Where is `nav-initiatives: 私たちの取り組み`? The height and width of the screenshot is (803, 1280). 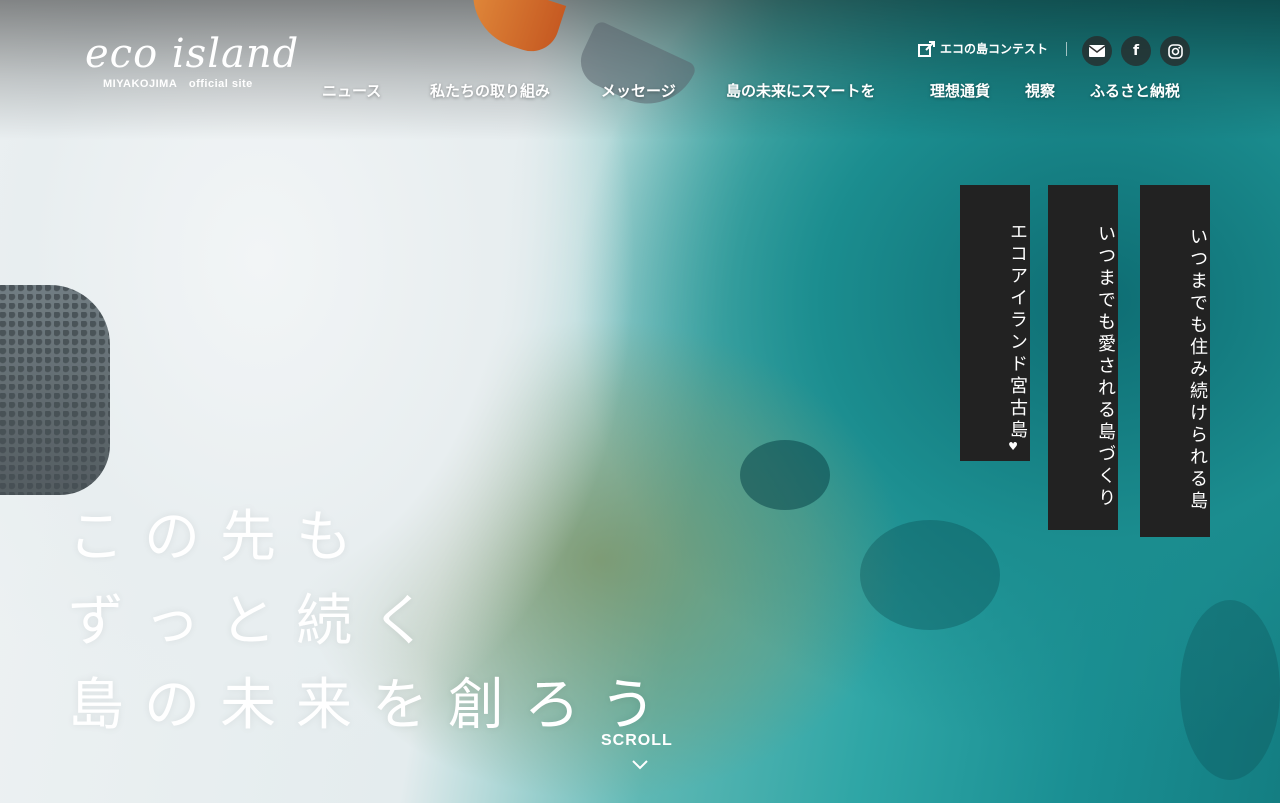
nav-initiatives: 私たちの取り組み is located at coordinates (490, 90).